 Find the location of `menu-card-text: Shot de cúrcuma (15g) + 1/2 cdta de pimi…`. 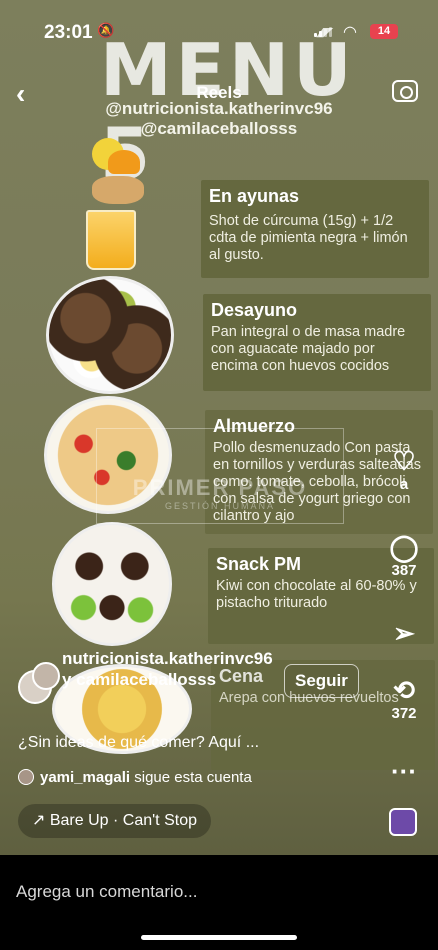

menu-card-text: Shot de cúrcuma (15g) + 1/2 cdta de pimi… is located at coordinates (308, 238).